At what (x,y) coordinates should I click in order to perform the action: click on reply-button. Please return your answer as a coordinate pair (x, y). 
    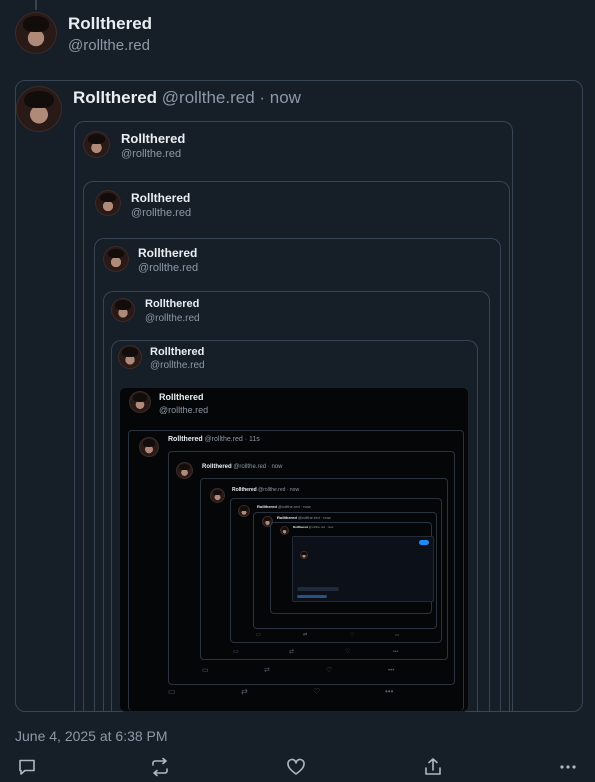
    Looking at the image, I should click on (27, 767).